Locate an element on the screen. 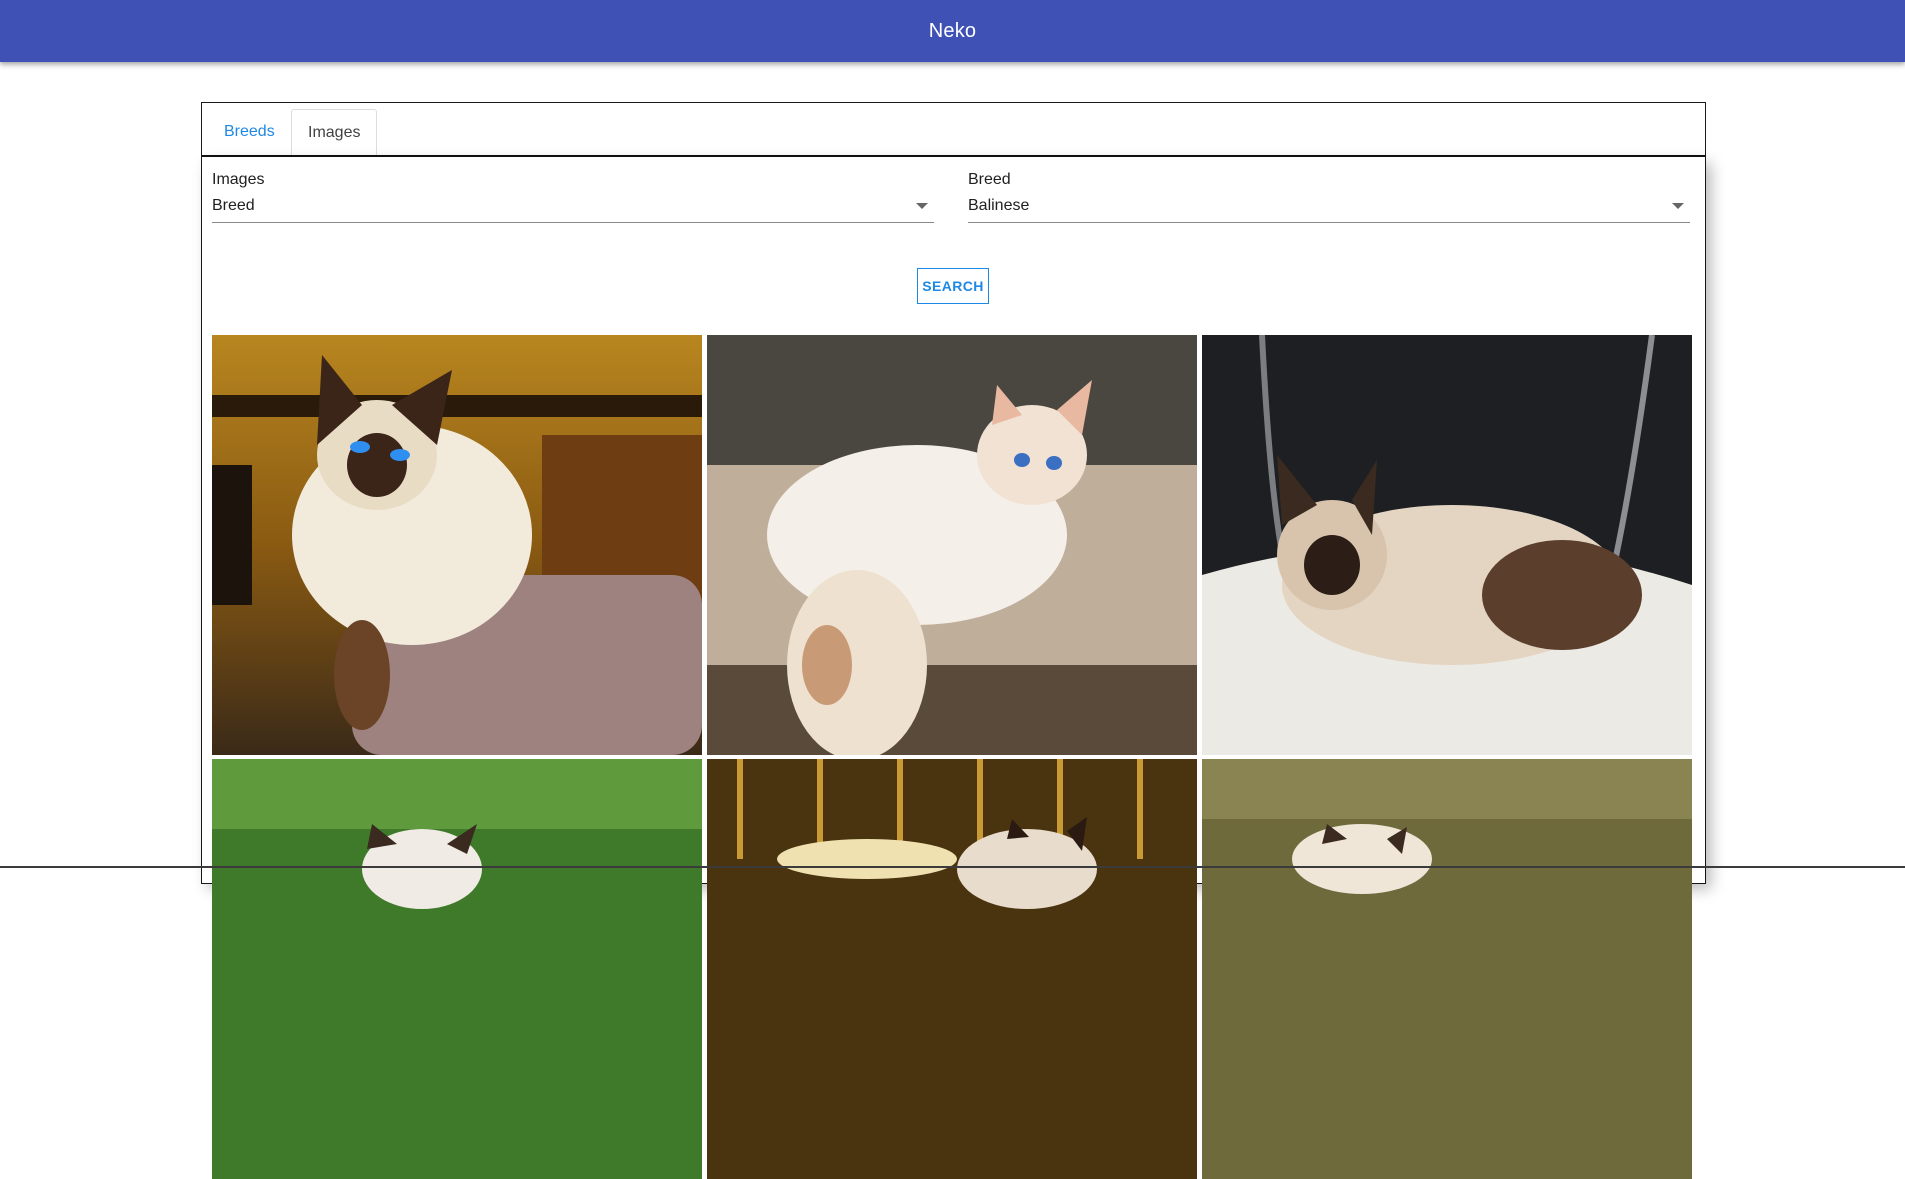 The width and height of the screenshot is (1905, 1179). app-title: Neko is located at coordinates (952, 30).